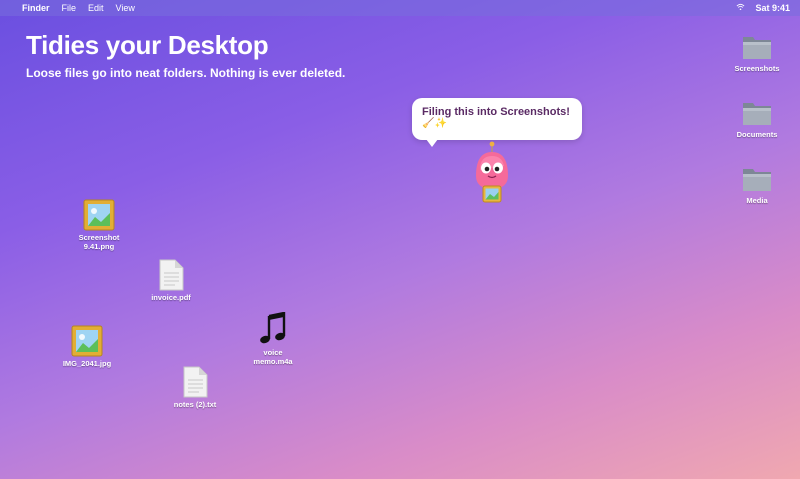  I want to click on file-notes-txt: notes (2).txt, so click(195, 388).